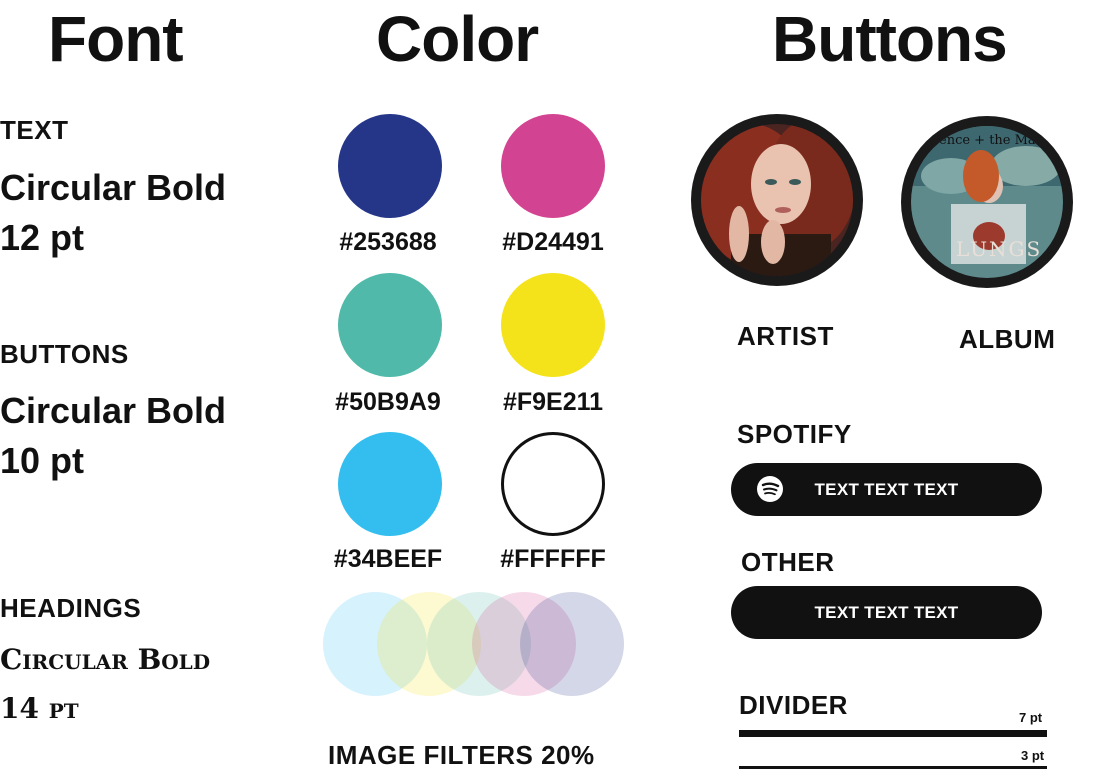 The image size is (1102, 778). Describe the element at coordinates (788, 562) in the screenshot. I see `other-label: OTHER` at that location.